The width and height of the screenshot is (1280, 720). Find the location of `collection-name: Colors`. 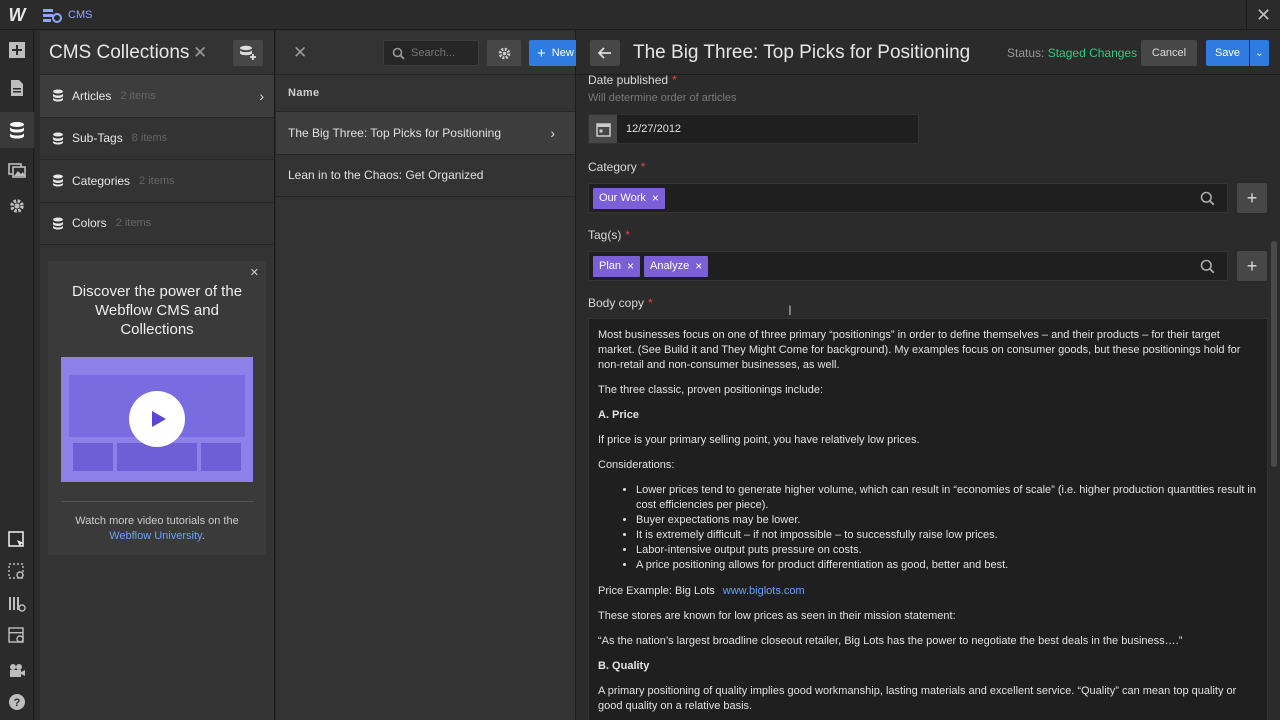

collection-name: Colors is located at coordinates (89, 223).